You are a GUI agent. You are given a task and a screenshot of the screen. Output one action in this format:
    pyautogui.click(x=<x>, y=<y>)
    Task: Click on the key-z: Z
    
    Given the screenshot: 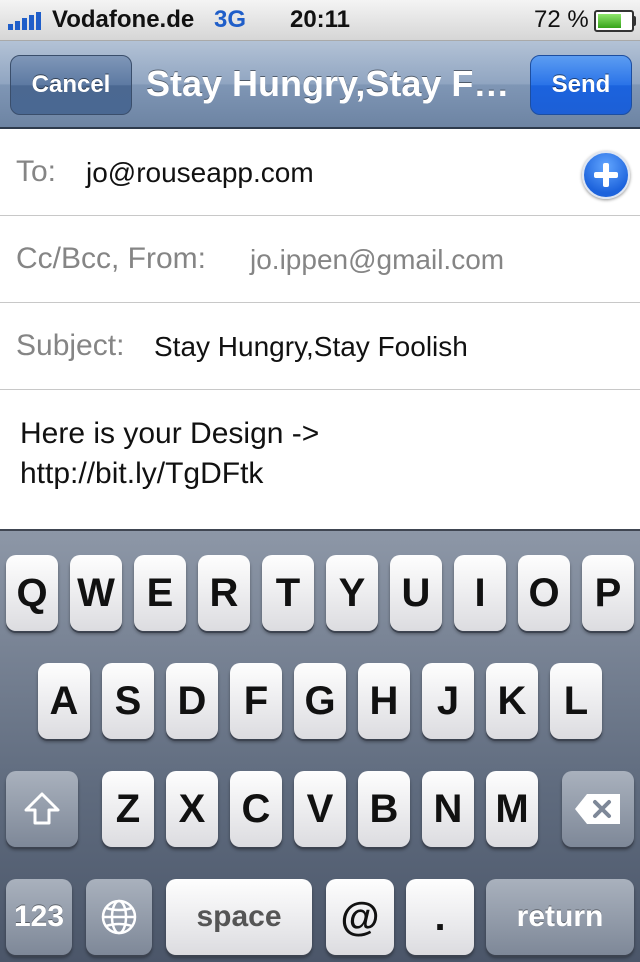 What is the action you would take?
    pyautogui.click(x=128, y=809)
    